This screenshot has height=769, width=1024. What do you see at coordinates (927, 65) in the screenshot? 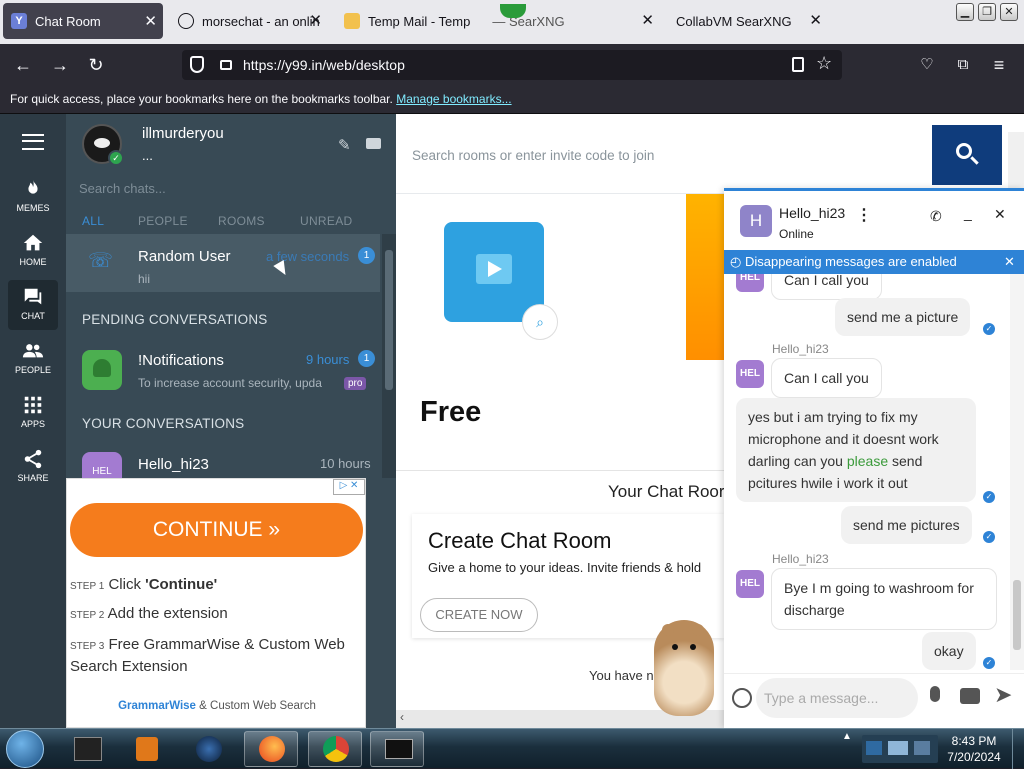
I see `pocket-icon: ♡` at bounding box center [927, 65].